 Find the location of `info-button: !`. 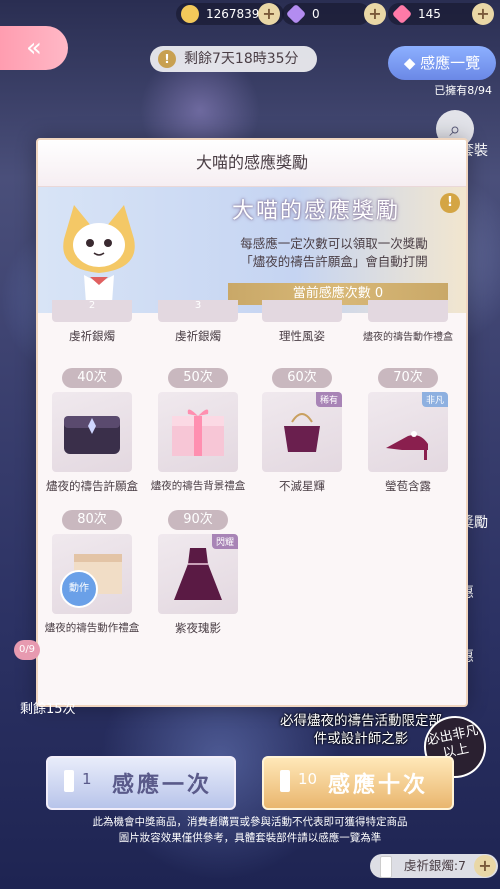

info-button: ! is located at coordinates (450, 203).